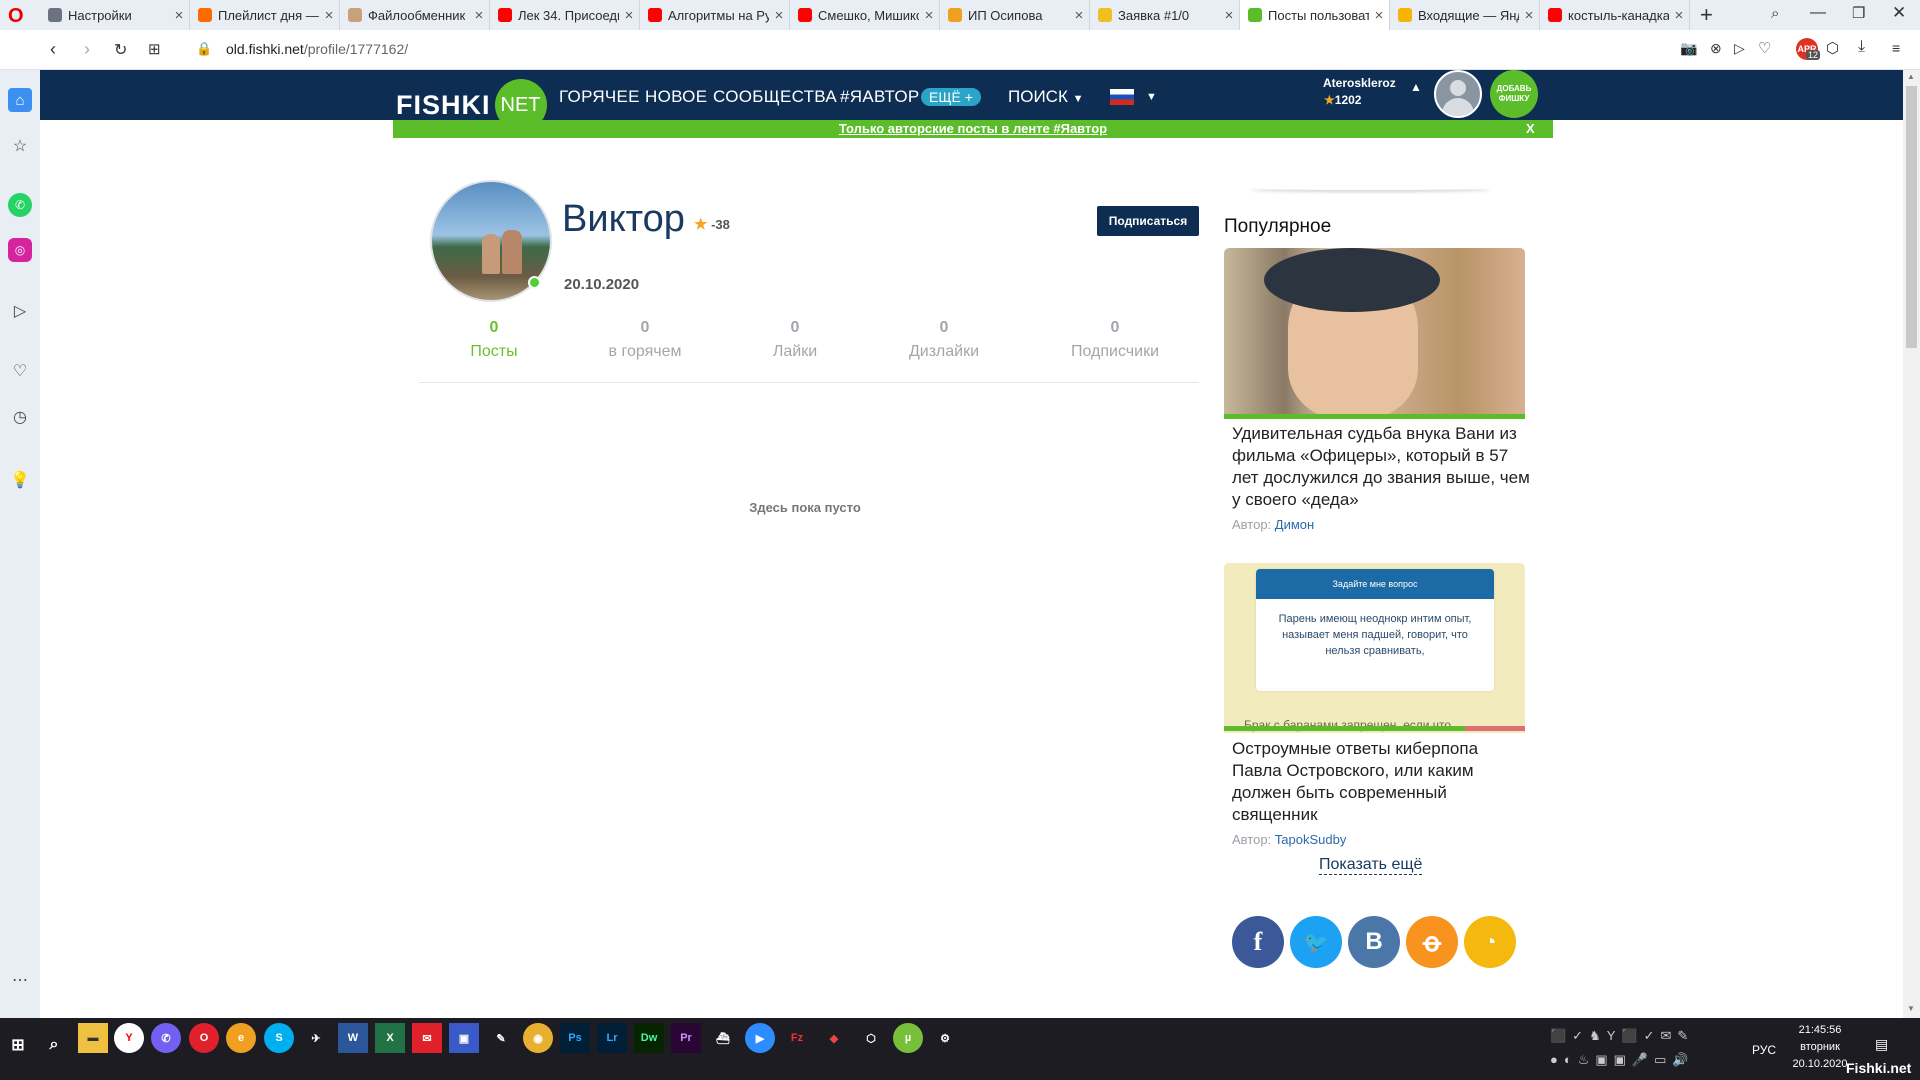 The height and width of the screenshot is (1080, 1920). Describe the element at coordinates (1371, 865) in the screenshot. I see `show-more-link: Показать ещё` at that location.